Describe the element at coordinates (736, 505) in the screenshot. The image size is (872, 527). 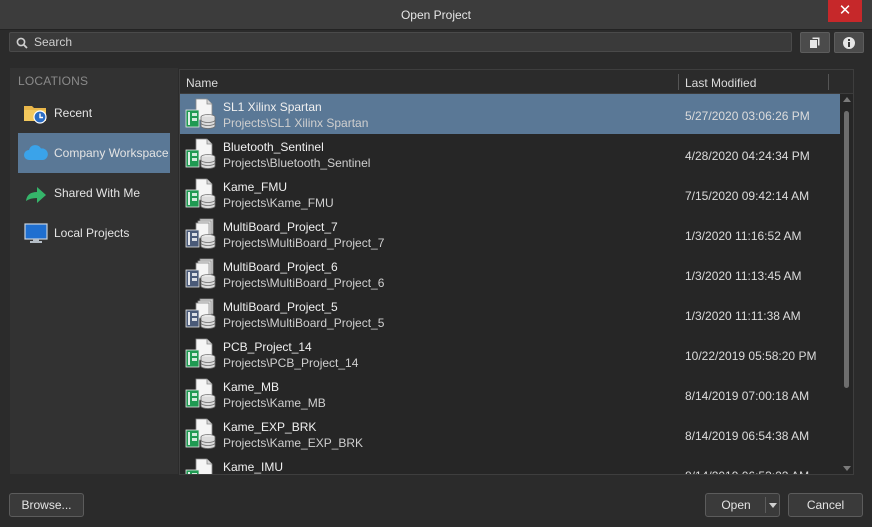
I see `open-button-label: Open` at that location.